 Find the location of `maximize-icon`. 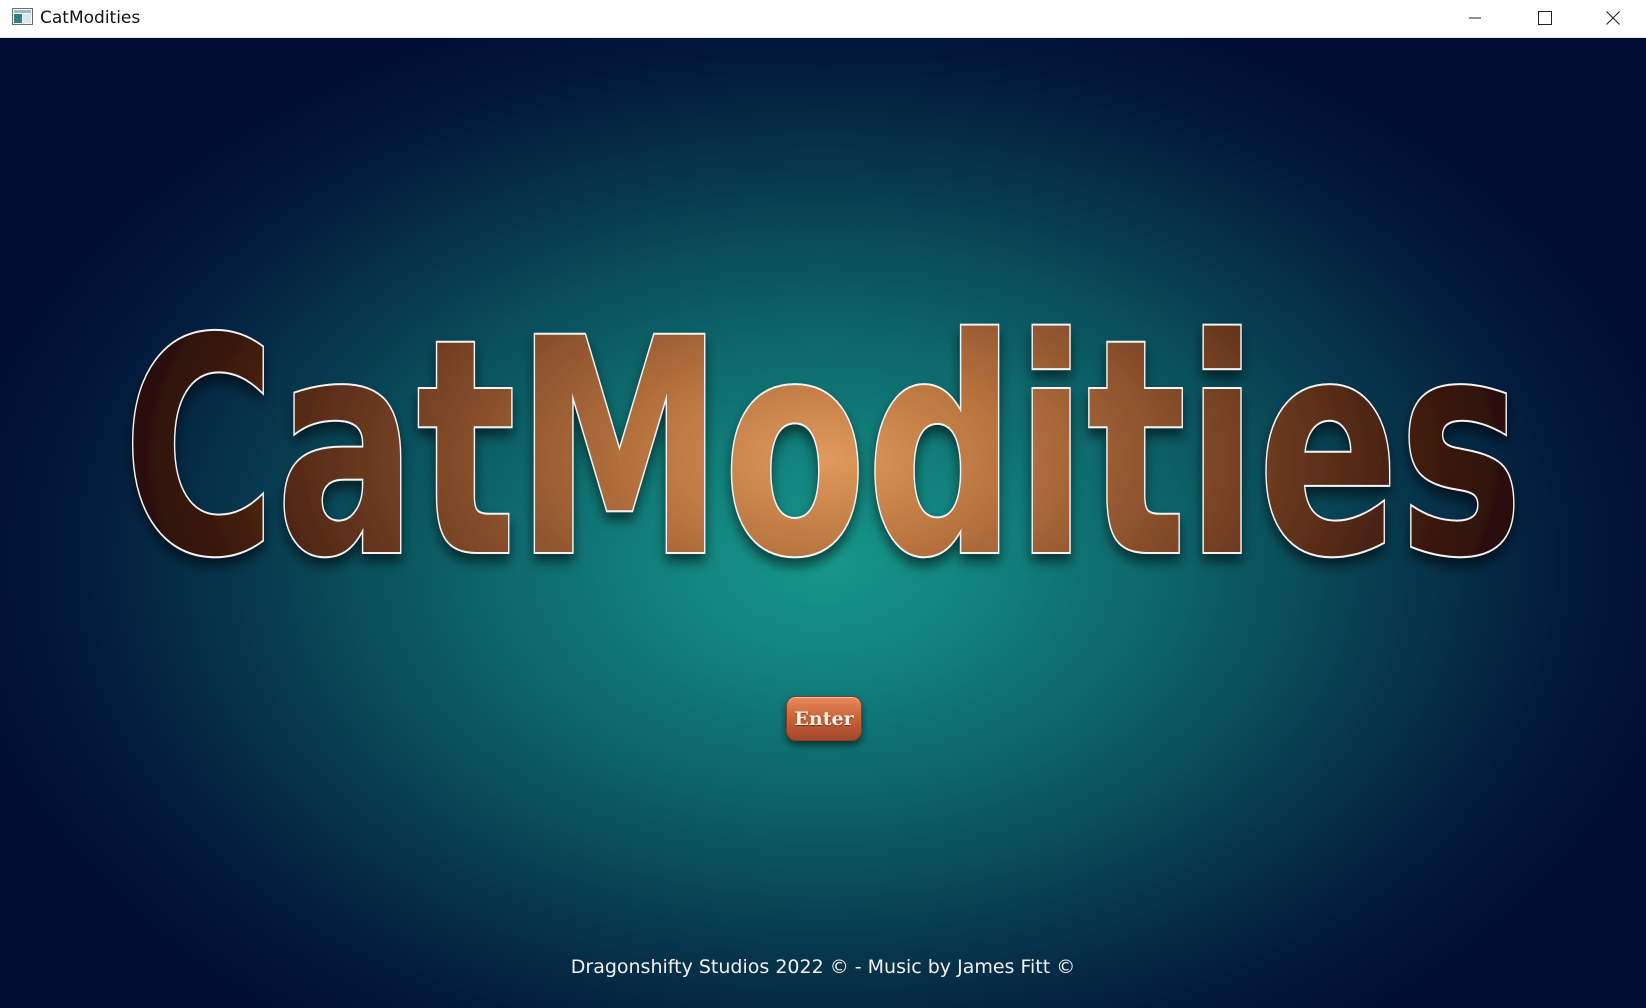

maximize-icon is located at coordinates (1545, 18).